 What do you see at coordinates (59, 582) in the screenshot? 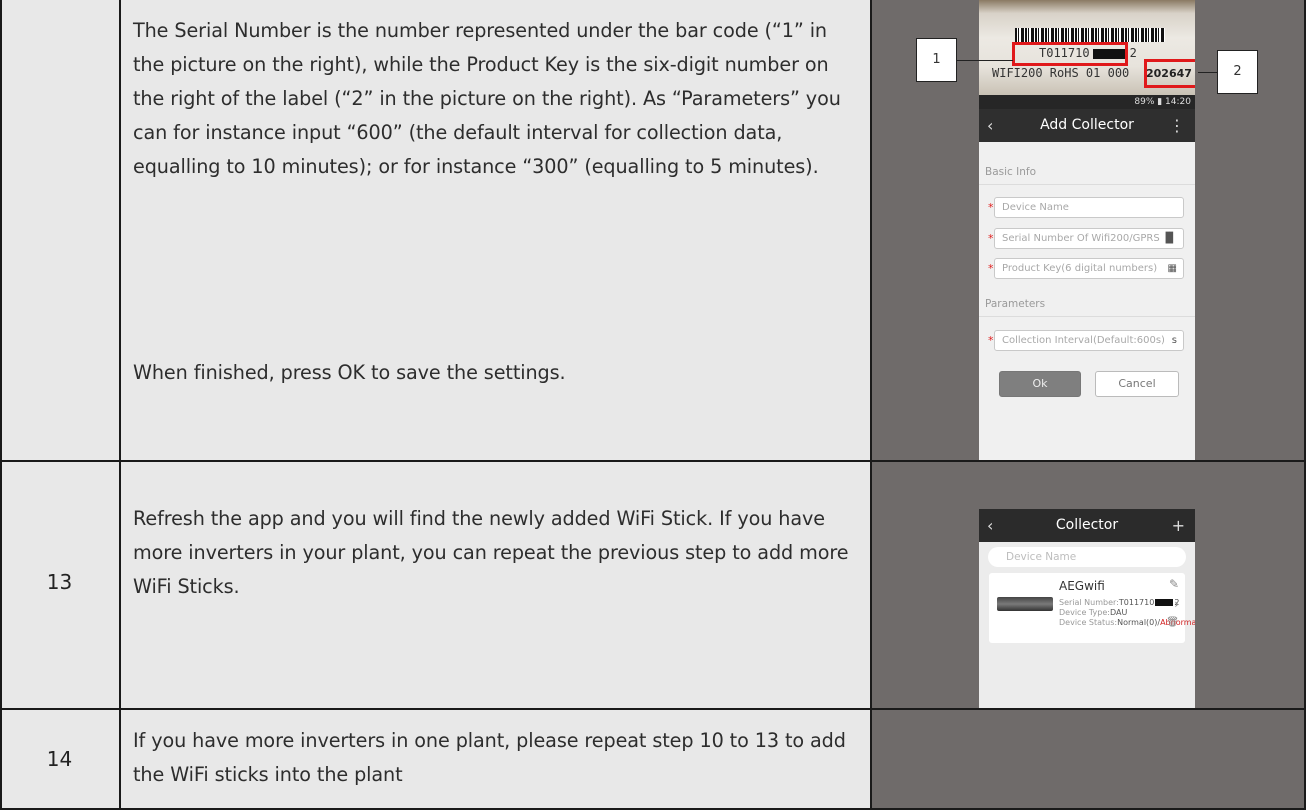
I see `step-number: 13` at bounding box center [59, 582].